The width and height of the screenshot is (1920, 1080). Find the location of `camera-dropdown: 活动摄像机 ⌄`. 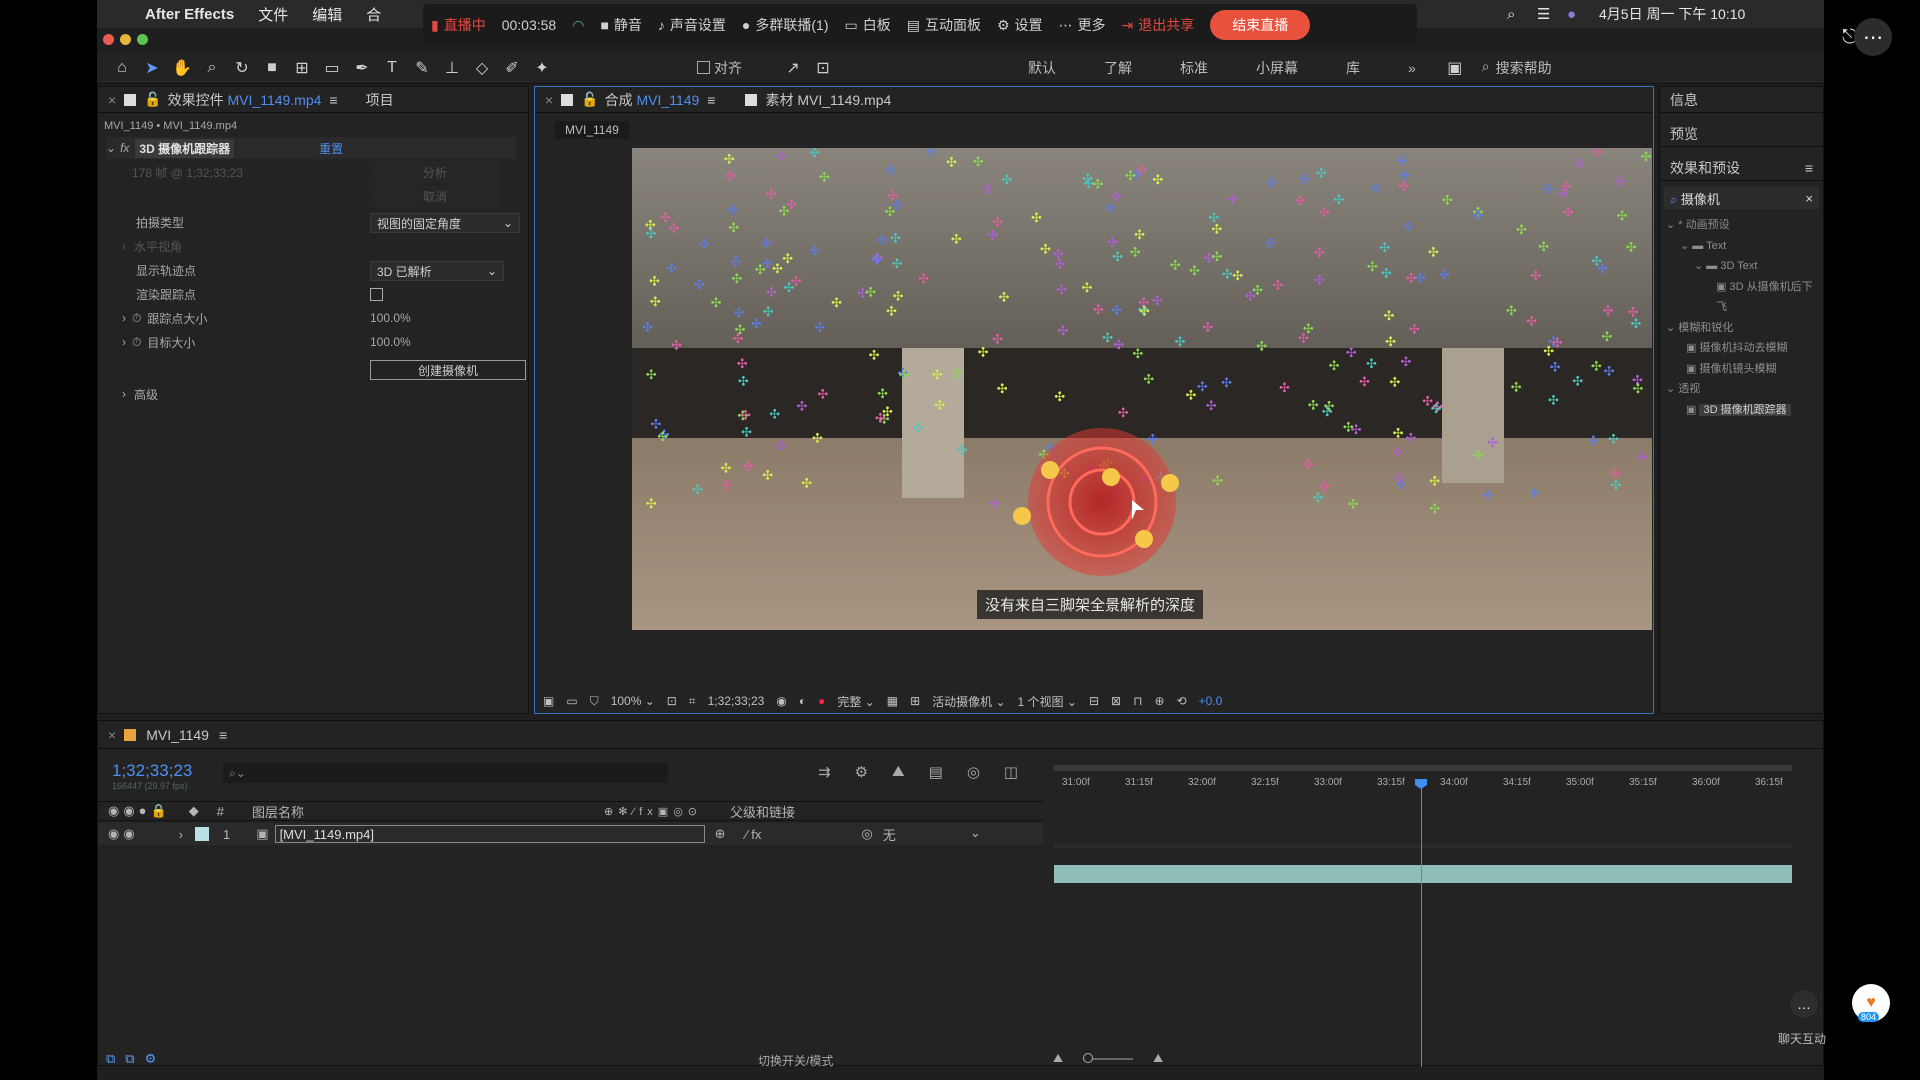

camera-dropdown: 活动摄像机 ⌄ is located at coordinates (968, 701).